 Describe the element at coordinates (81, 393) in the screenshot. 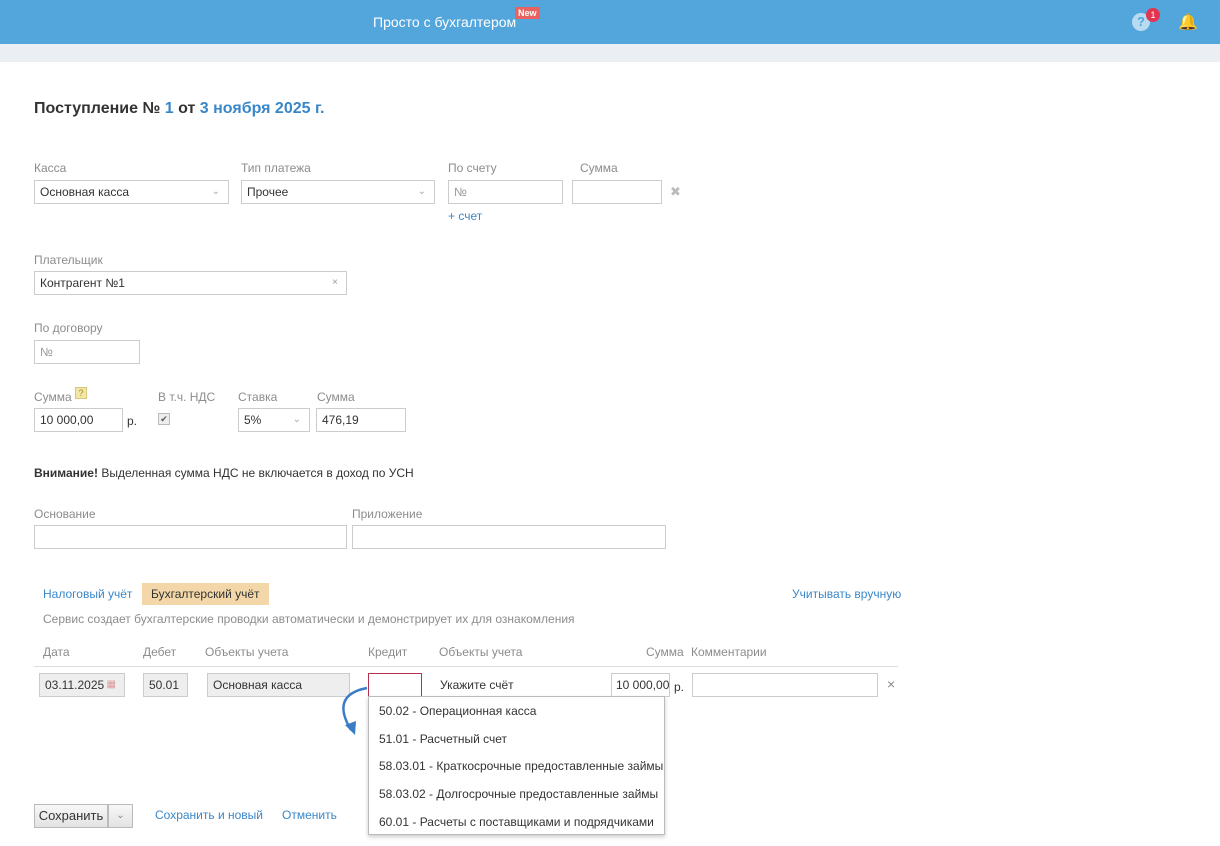

I see `help-icon: ?` at that location.